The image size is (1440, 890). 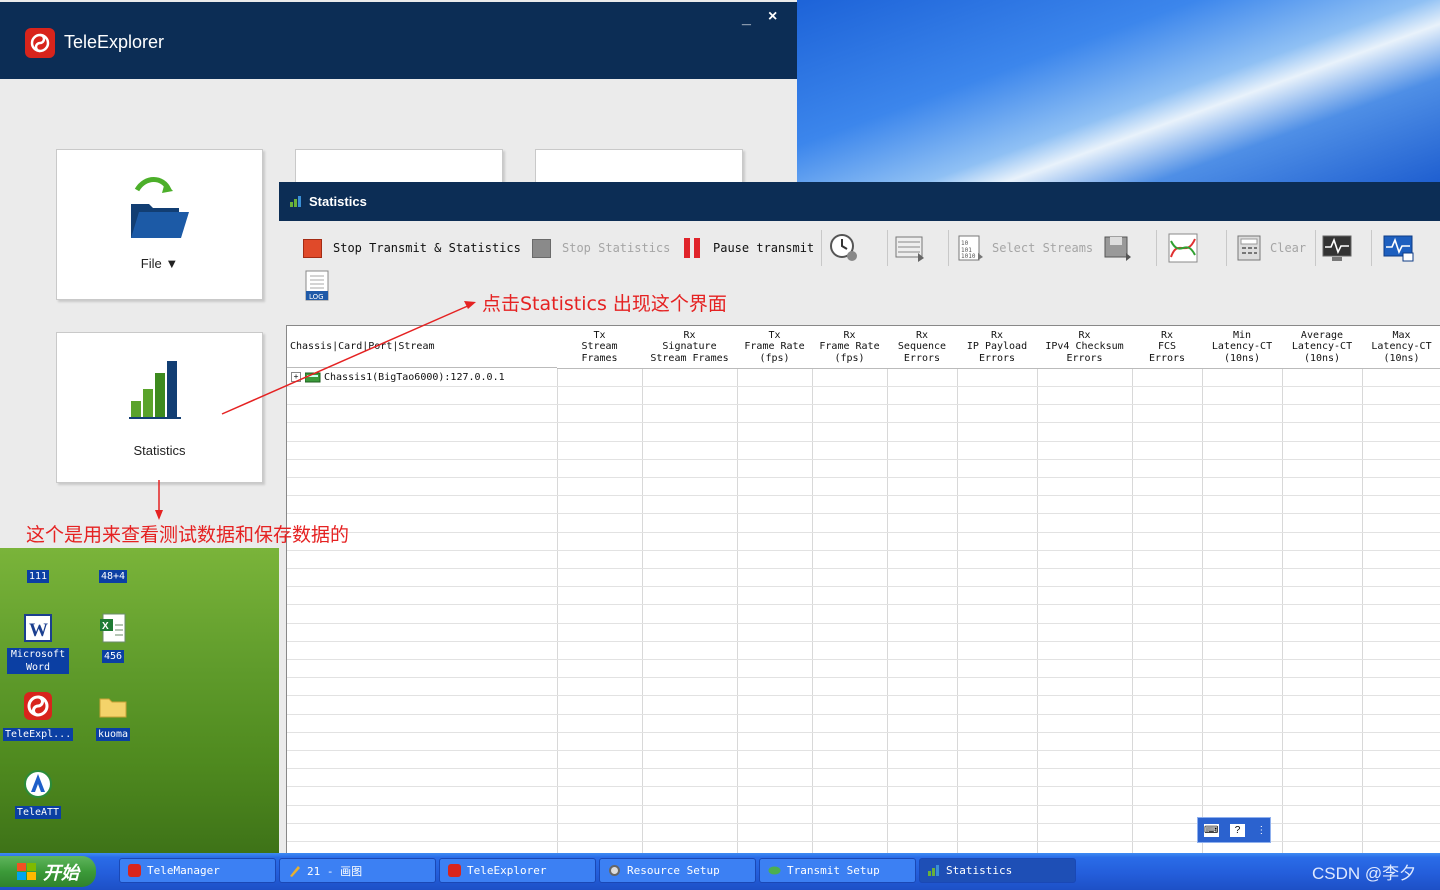 I want to click on table-column: Min Latency-CT (10ns), so click(x=1242, y=590).